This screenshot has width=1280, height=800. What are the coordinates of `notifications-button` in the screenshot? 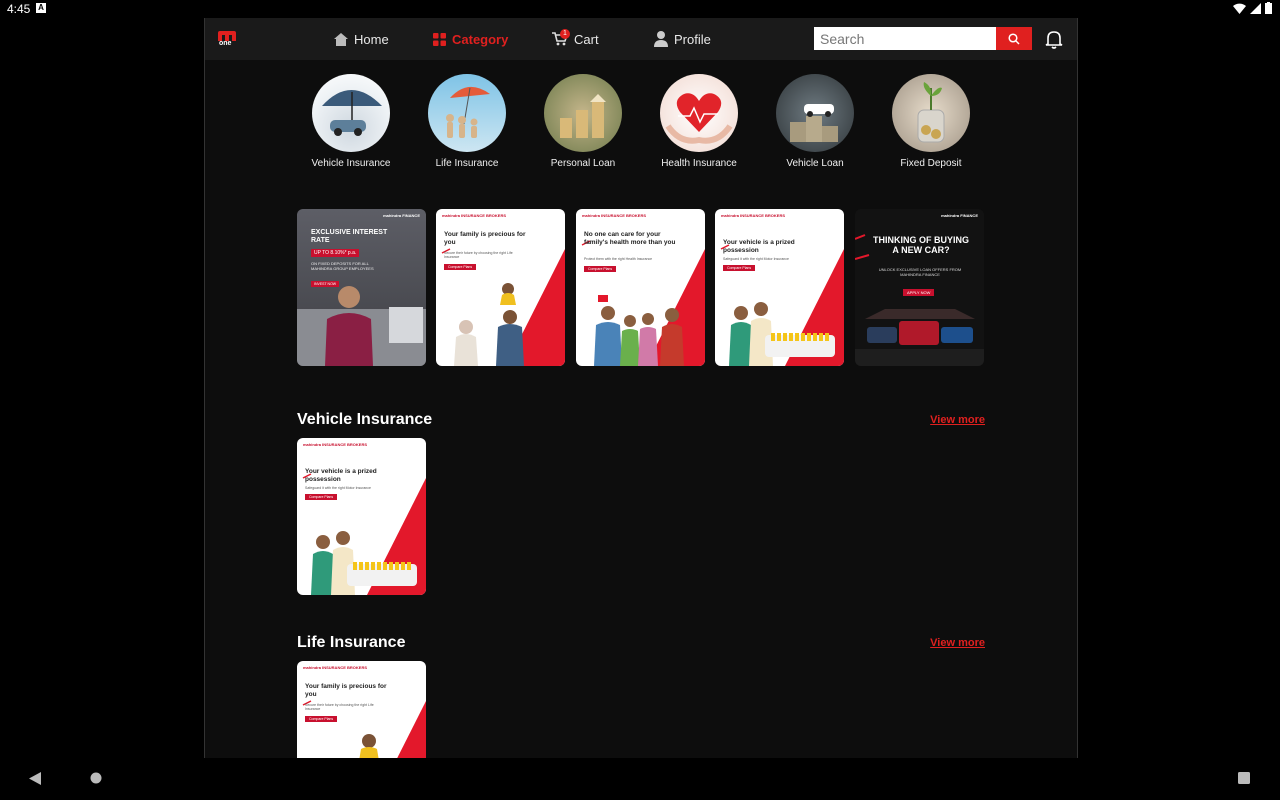 It's located at (1054, 39).